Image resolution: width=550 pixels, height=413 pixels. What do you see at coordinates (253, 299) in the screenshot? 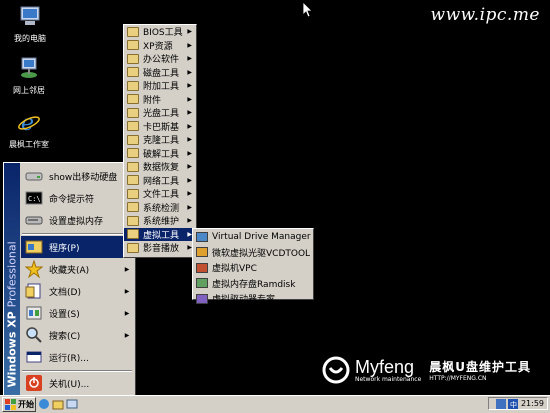
I see `virtual-tools-item: 虚拟驱动器专家` at bounding box center [253, 299].